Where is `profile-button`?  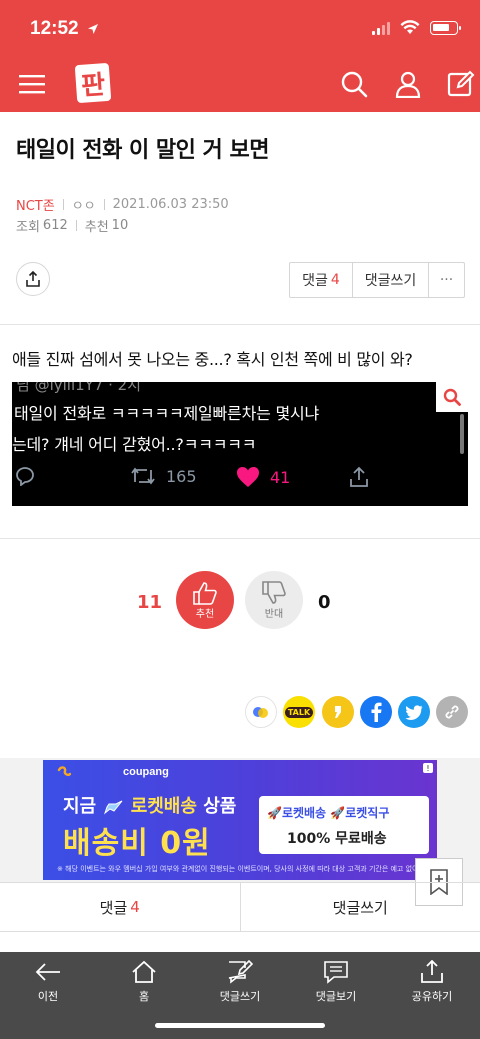 profile-button is located at coordinates (408, 84).